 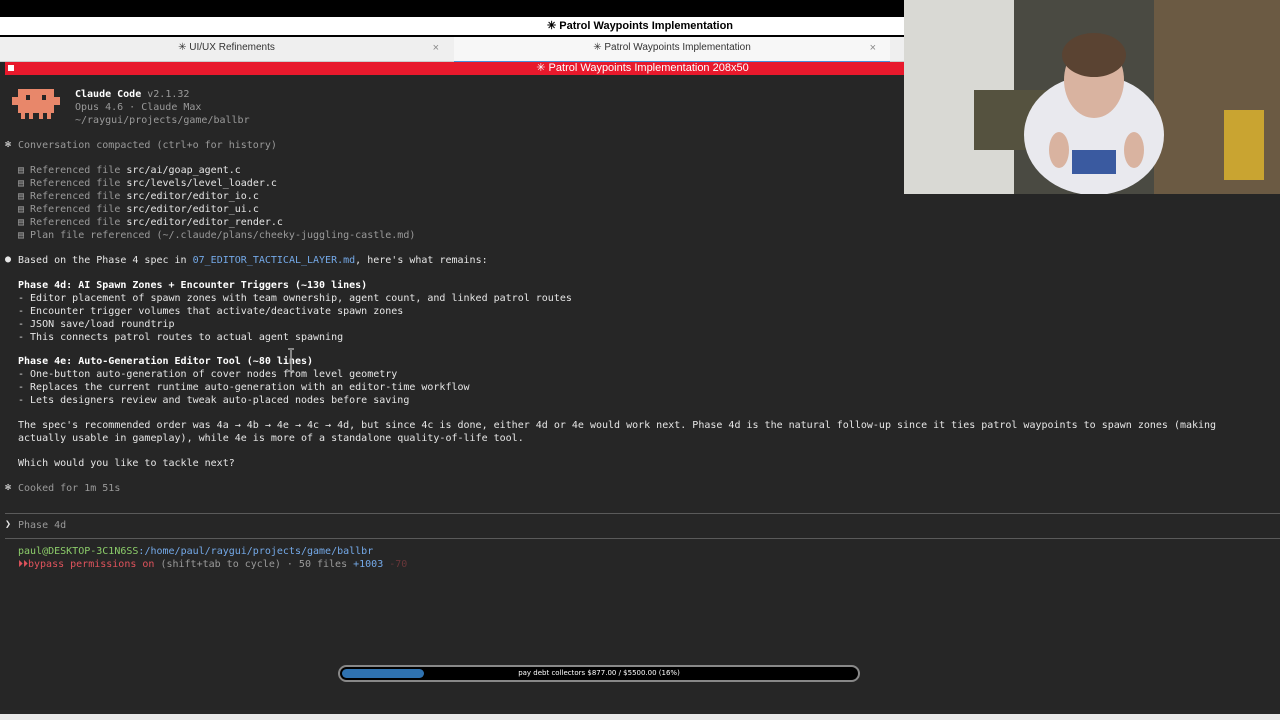 What do you see at coordinates (8, 144) in the screenshot?
I see `compact-marker-icon: ✻` at bounding box center [8, 144].